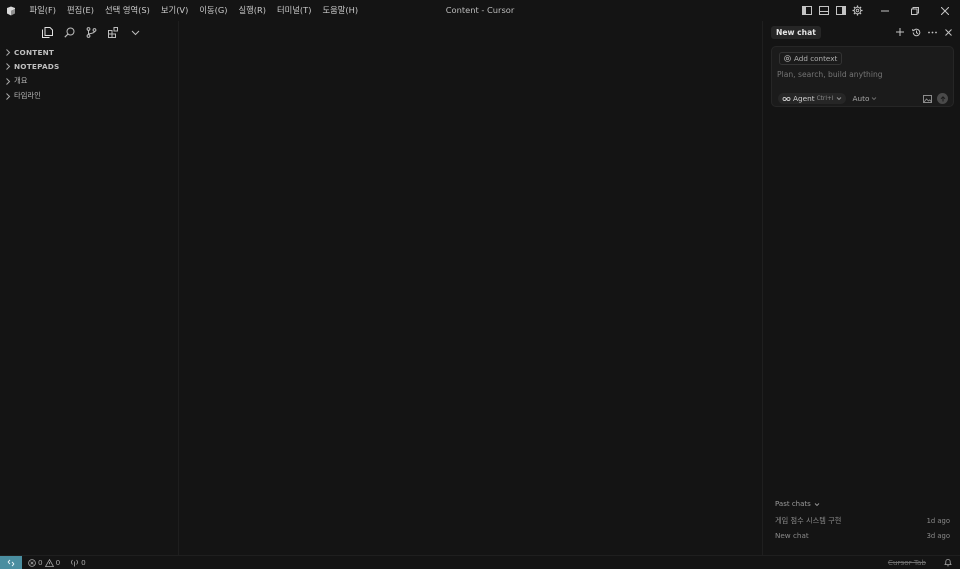 The image size is (960, 569). I want to click on arrow-up-icon, so click(942, 98).